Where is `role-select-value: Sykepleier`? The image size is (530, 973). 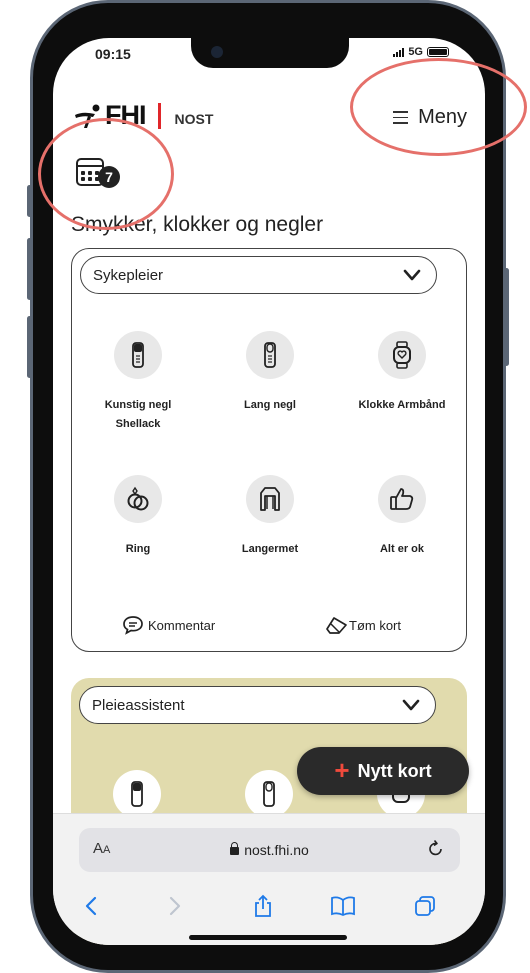 role-select-value: Sykepleier is located at coordinates (128, 275).